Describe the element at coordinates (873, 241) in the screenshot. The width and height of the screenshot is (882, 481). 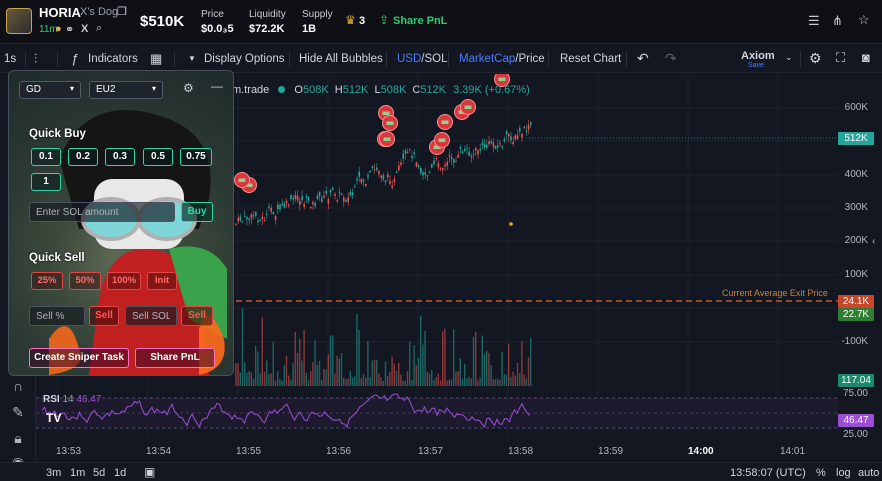
I see `collapse-arrow-icon: ‹` at that location.